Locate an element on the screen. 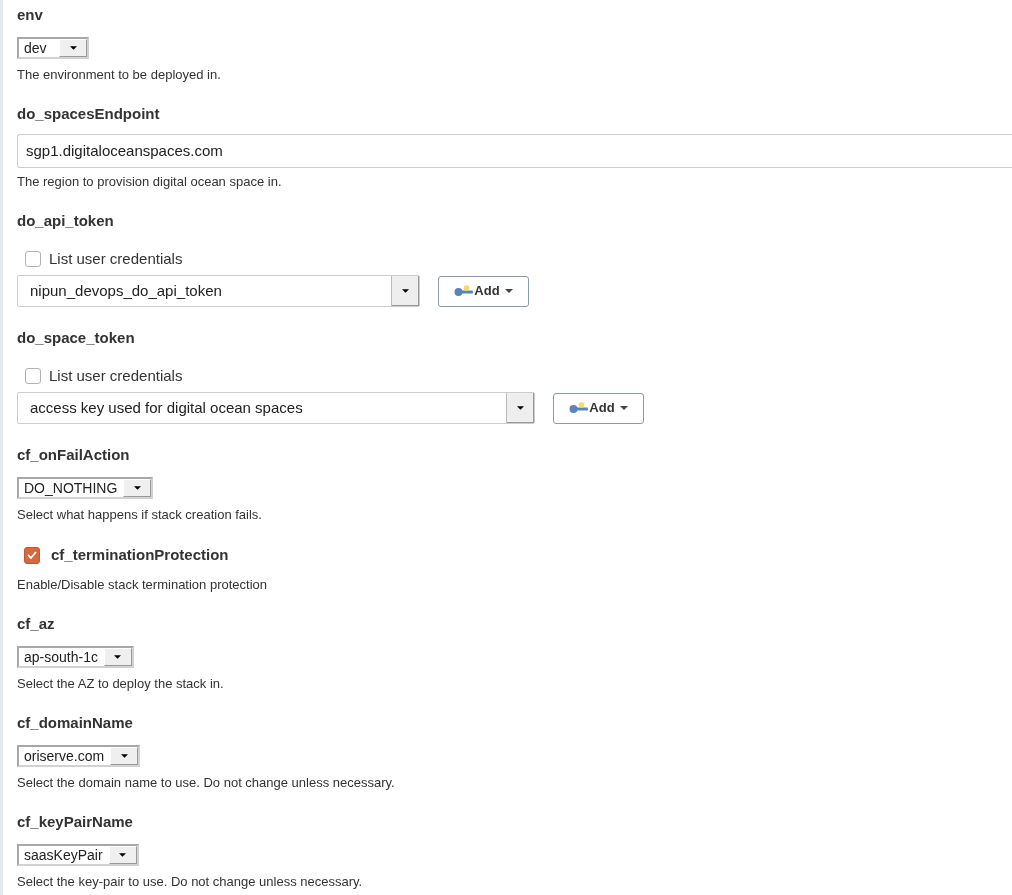  field-label: cf_domainName is located at coordinates (75, 723).